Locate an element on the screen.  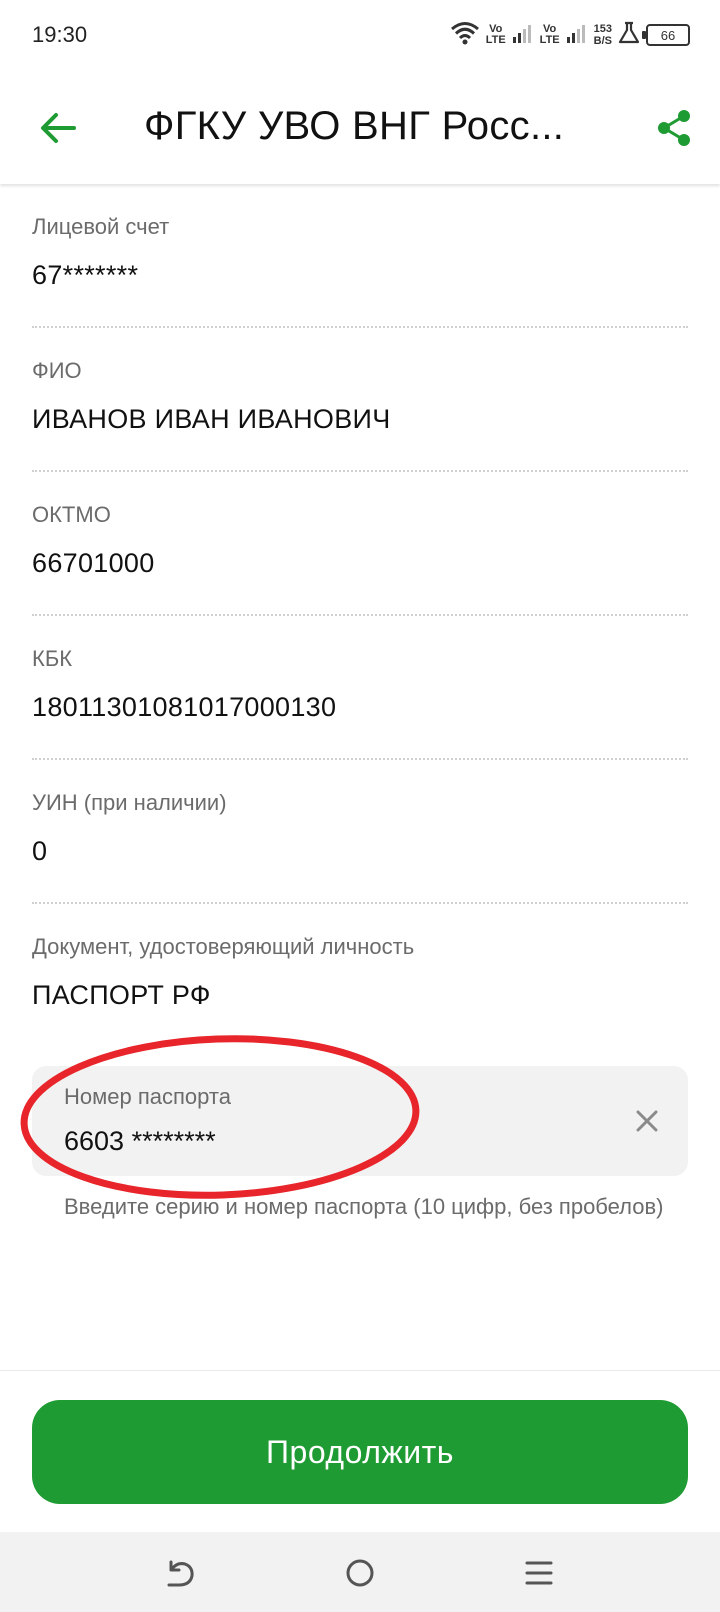
nav-home-button is located at coordinates (360, 1573).